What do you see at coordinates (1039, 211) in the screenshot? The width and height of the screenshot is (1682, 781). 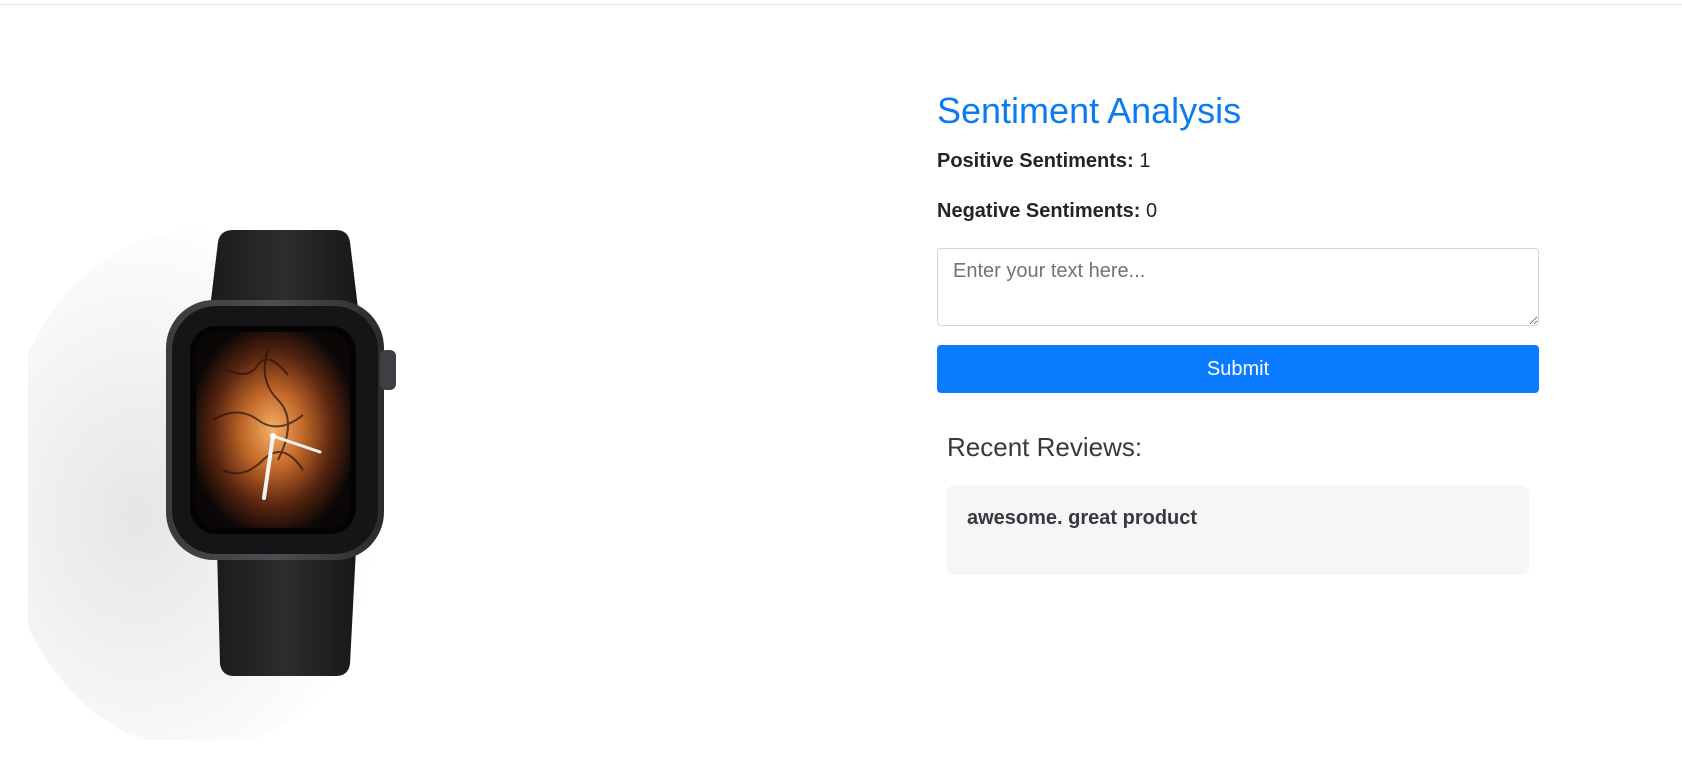 I see `negative-sentiments-label: Negative Sentiments:` at bounding box center [1039, 211].